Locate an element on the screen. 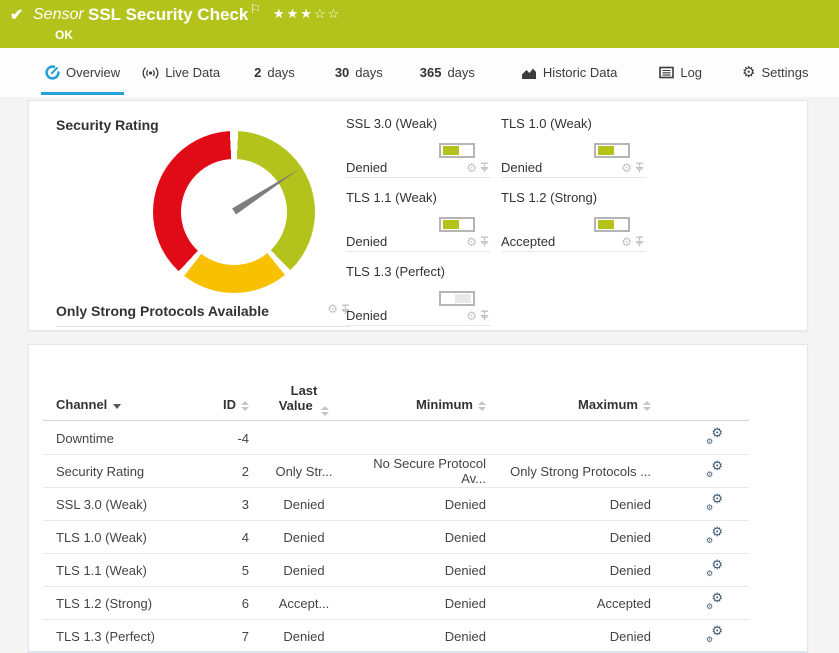  column-header-id-label: ID is located at coordinates (229, 404).